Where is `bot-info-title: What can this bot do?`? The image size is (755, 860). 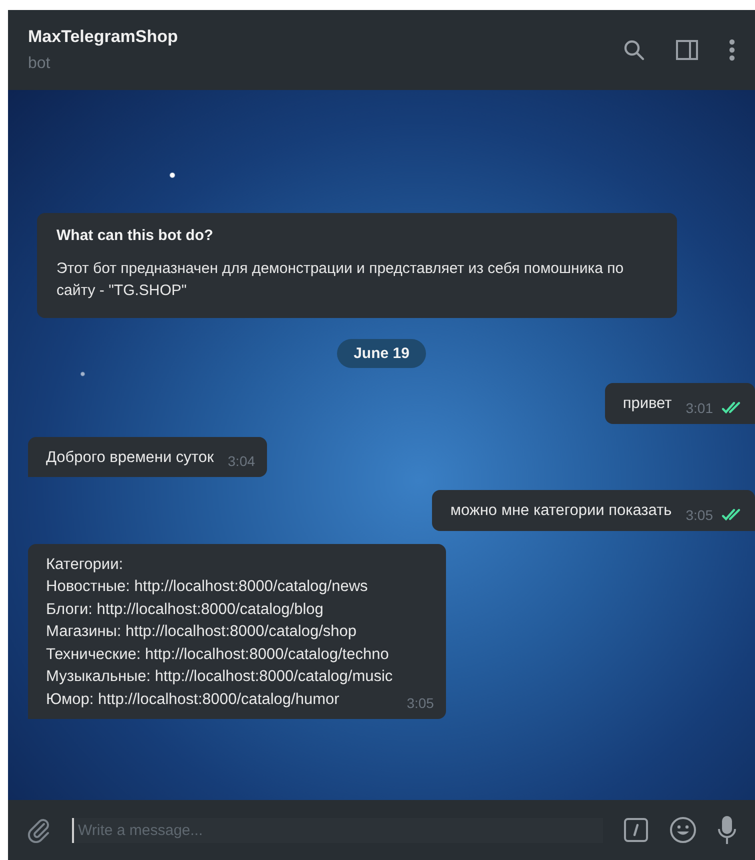 bot-info-title: What can this bot do? is located at coordinates (135, 235).